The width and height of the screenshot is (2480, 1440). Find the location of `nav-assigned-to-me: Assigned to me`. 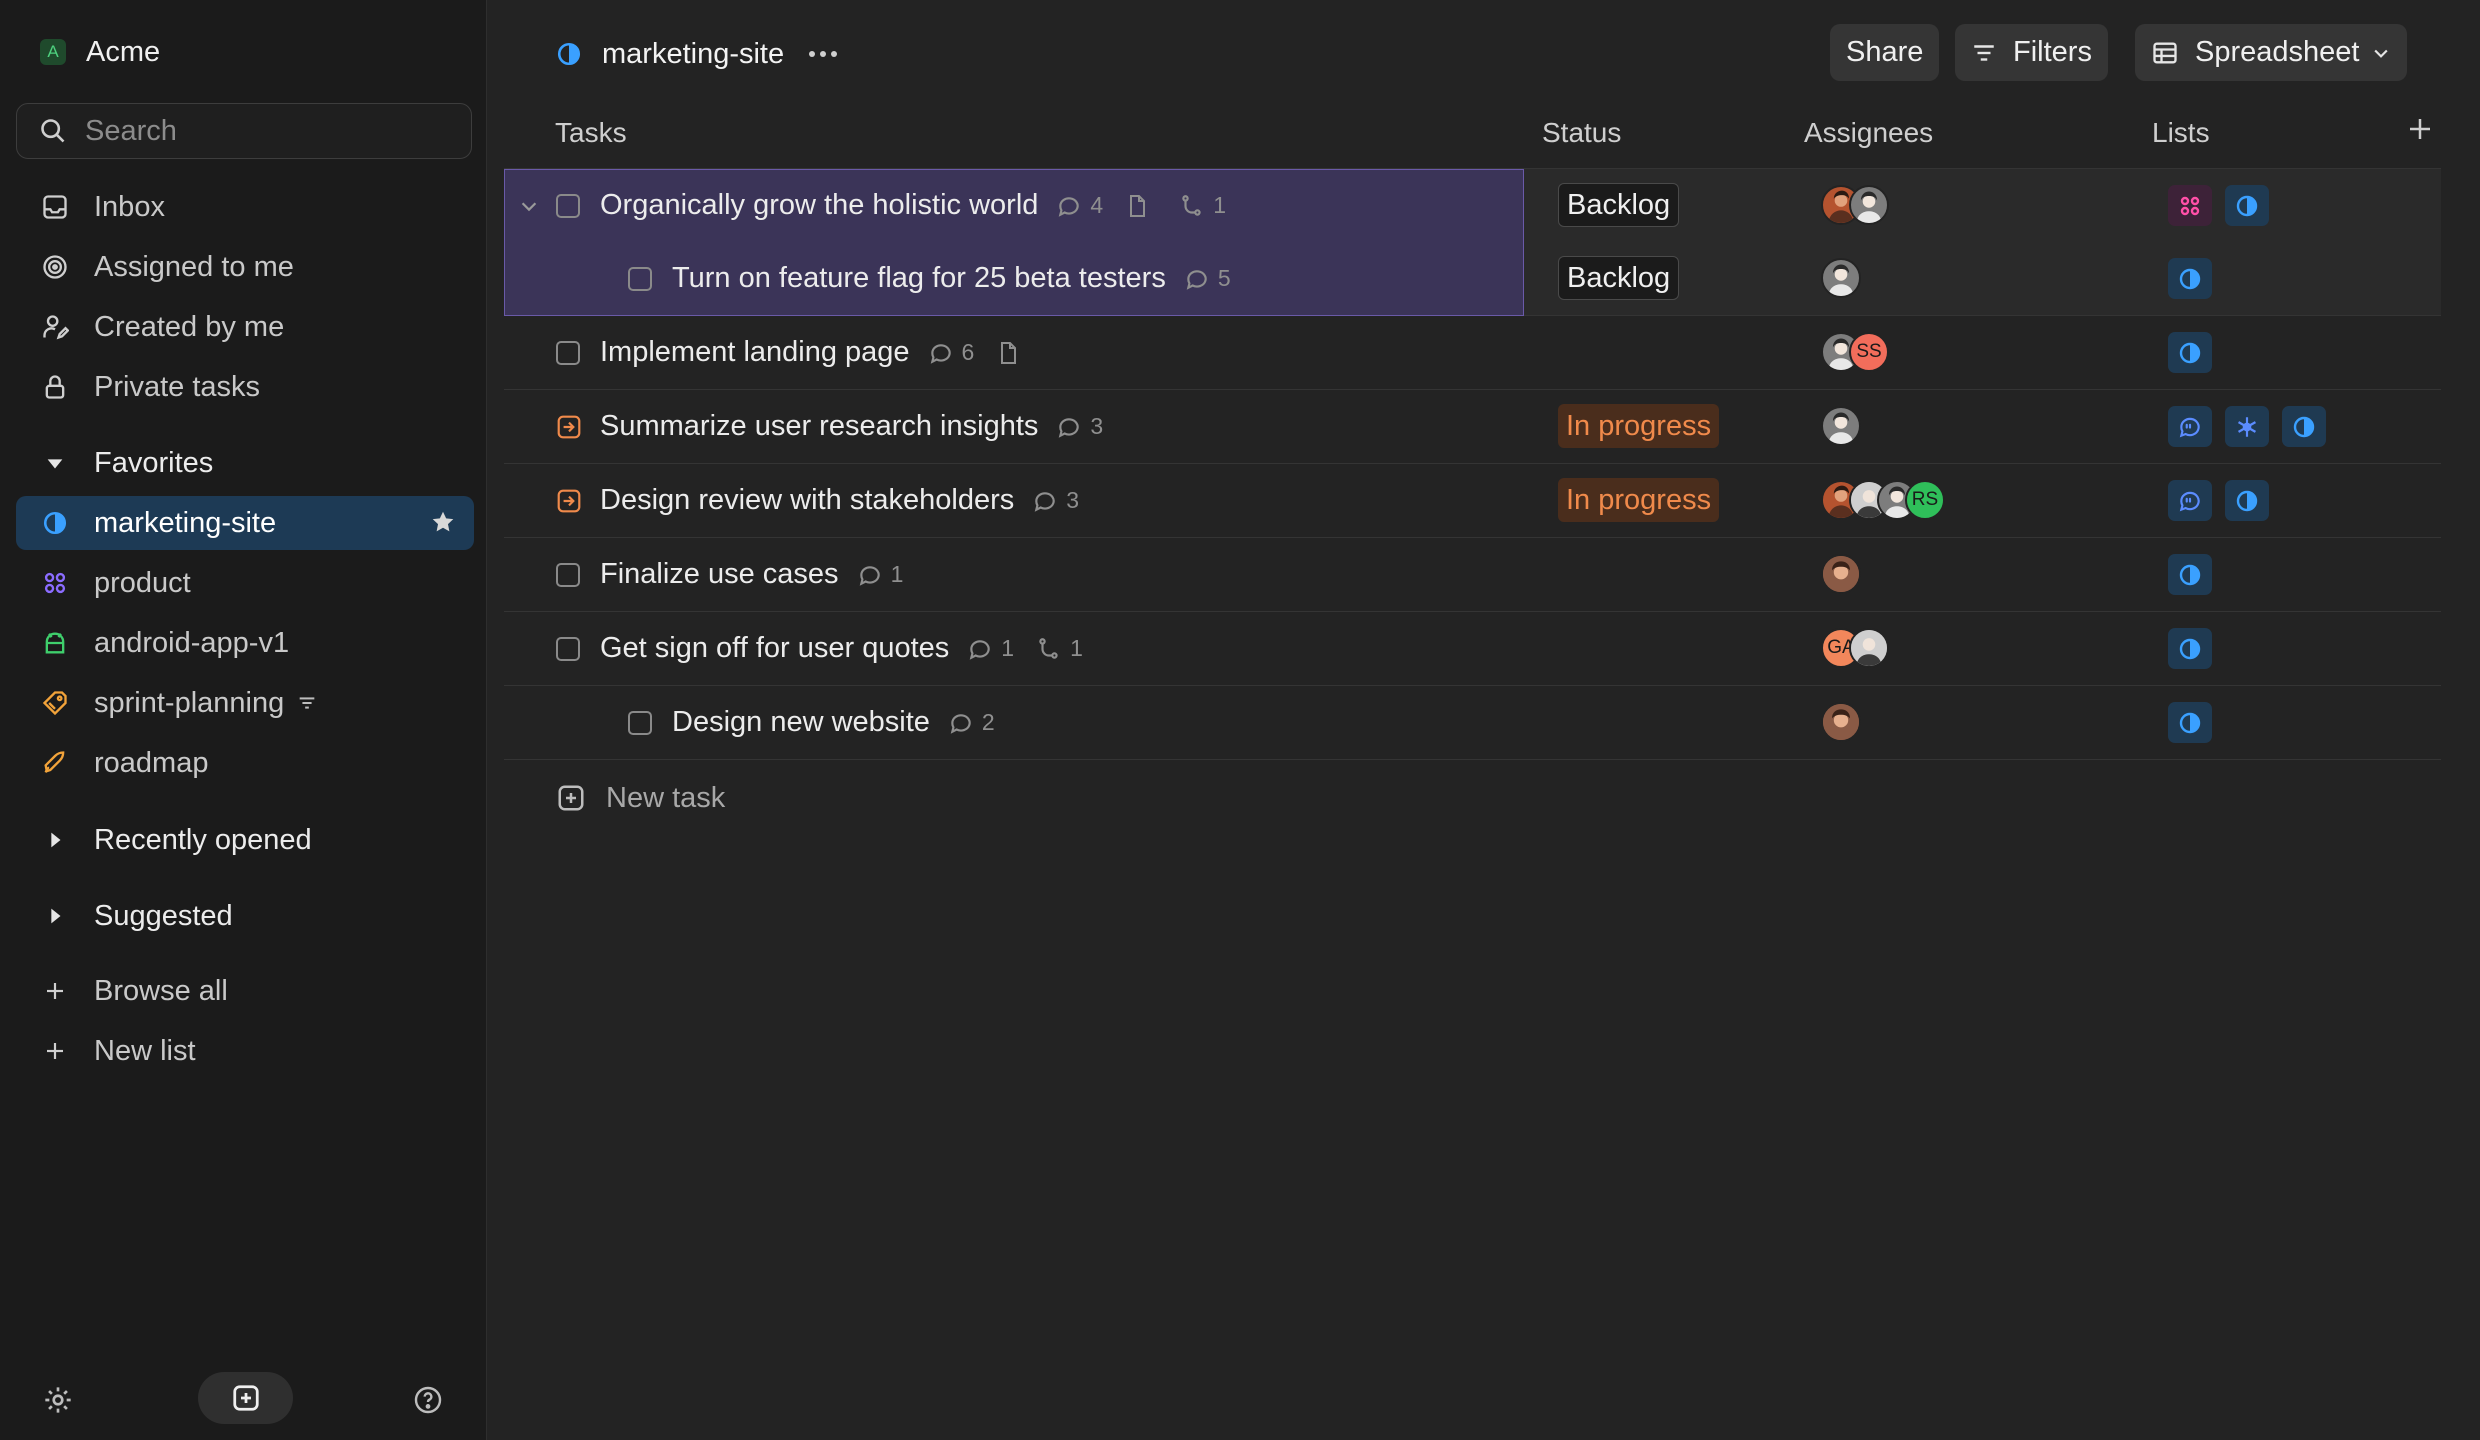

nav-assigned-to-me: Assigned to me is located at coordinates (245, 267).